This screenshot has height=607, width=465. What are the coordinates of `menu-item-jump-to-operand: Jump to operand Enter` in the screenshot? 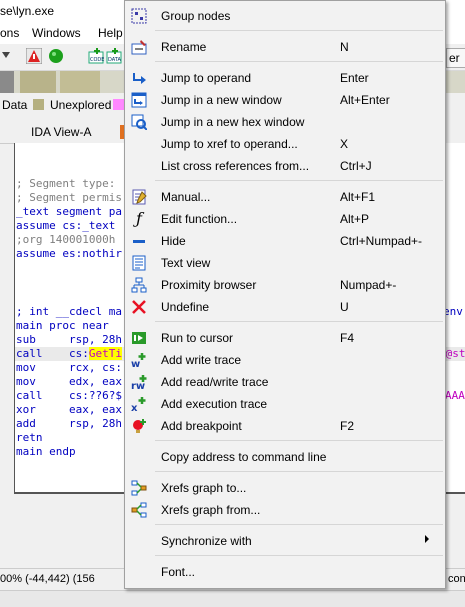 It's located at (285, 78).